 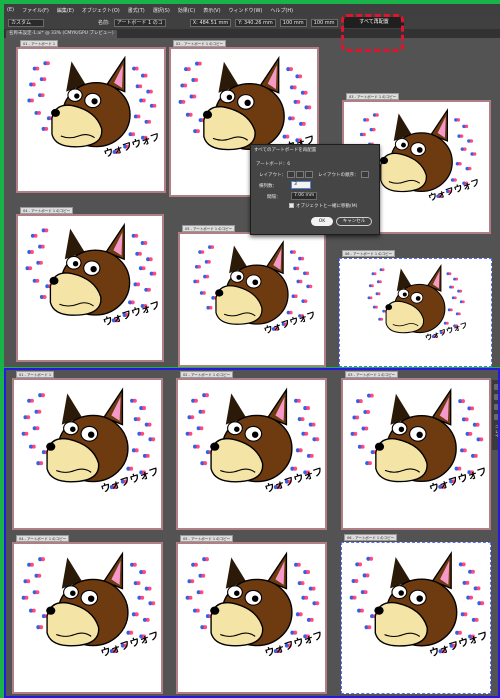 I want to click on menu-leading: (E), so click(x=10, y=10).